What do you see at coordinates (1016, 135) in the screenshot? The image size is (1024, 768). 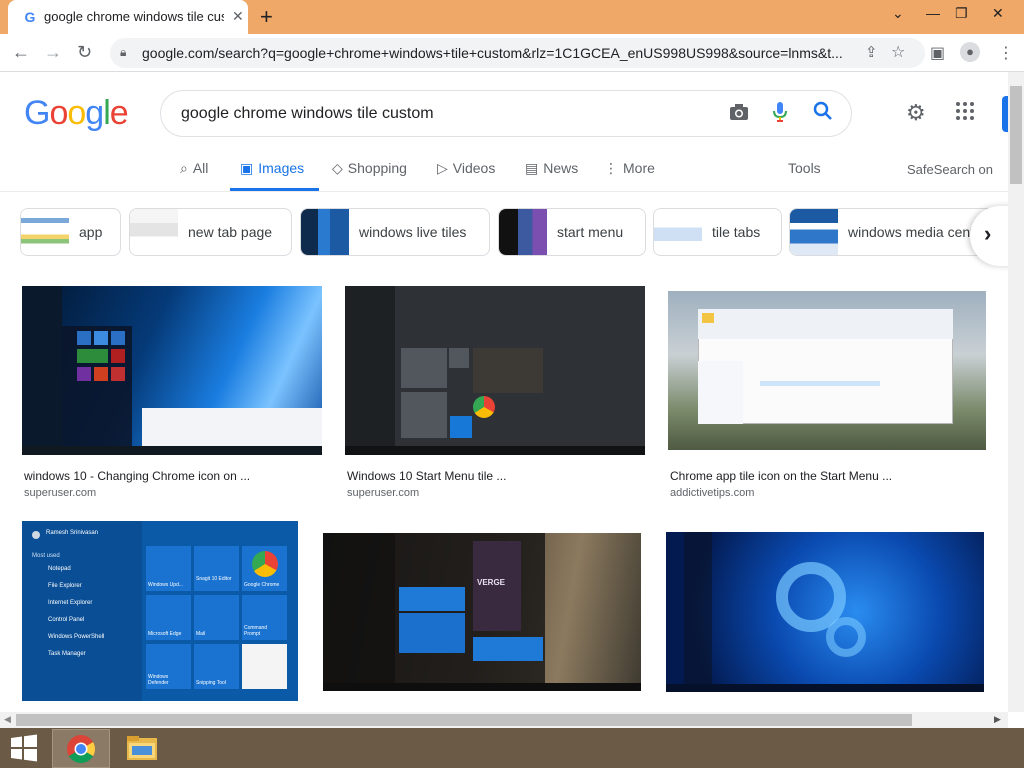 I see `vertical-scroll-thumb` at bounding box center [1016, 135].